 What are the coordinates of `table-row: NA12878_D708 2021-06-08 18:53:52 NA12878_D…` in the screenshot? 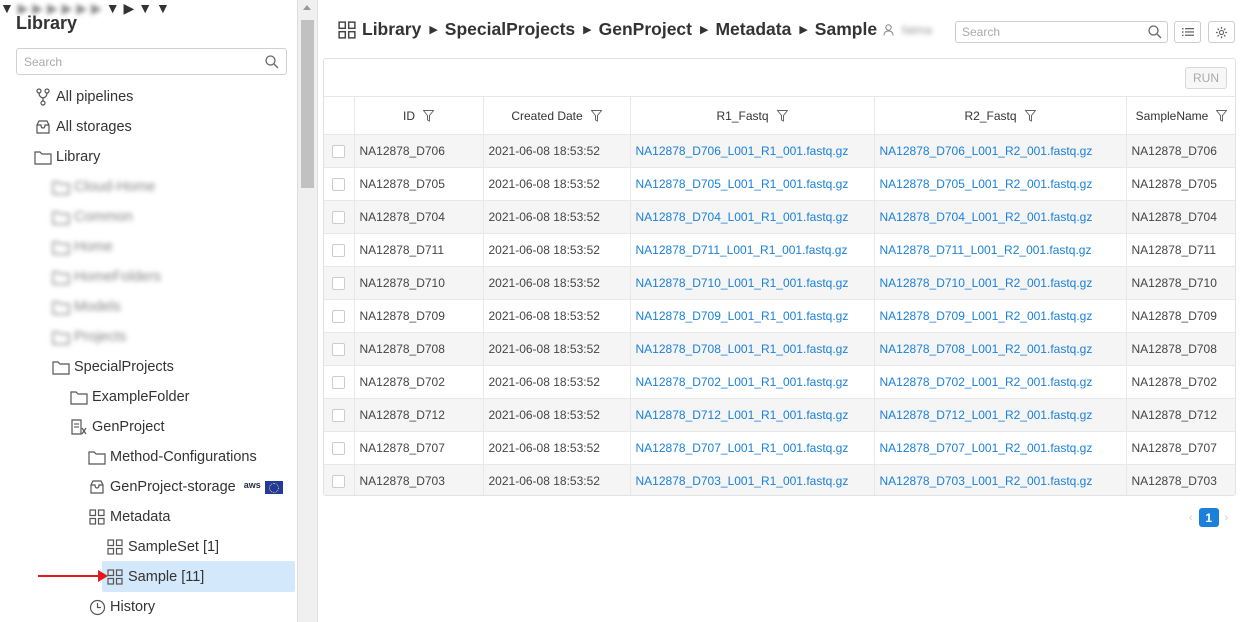 It's located at (779, 349).